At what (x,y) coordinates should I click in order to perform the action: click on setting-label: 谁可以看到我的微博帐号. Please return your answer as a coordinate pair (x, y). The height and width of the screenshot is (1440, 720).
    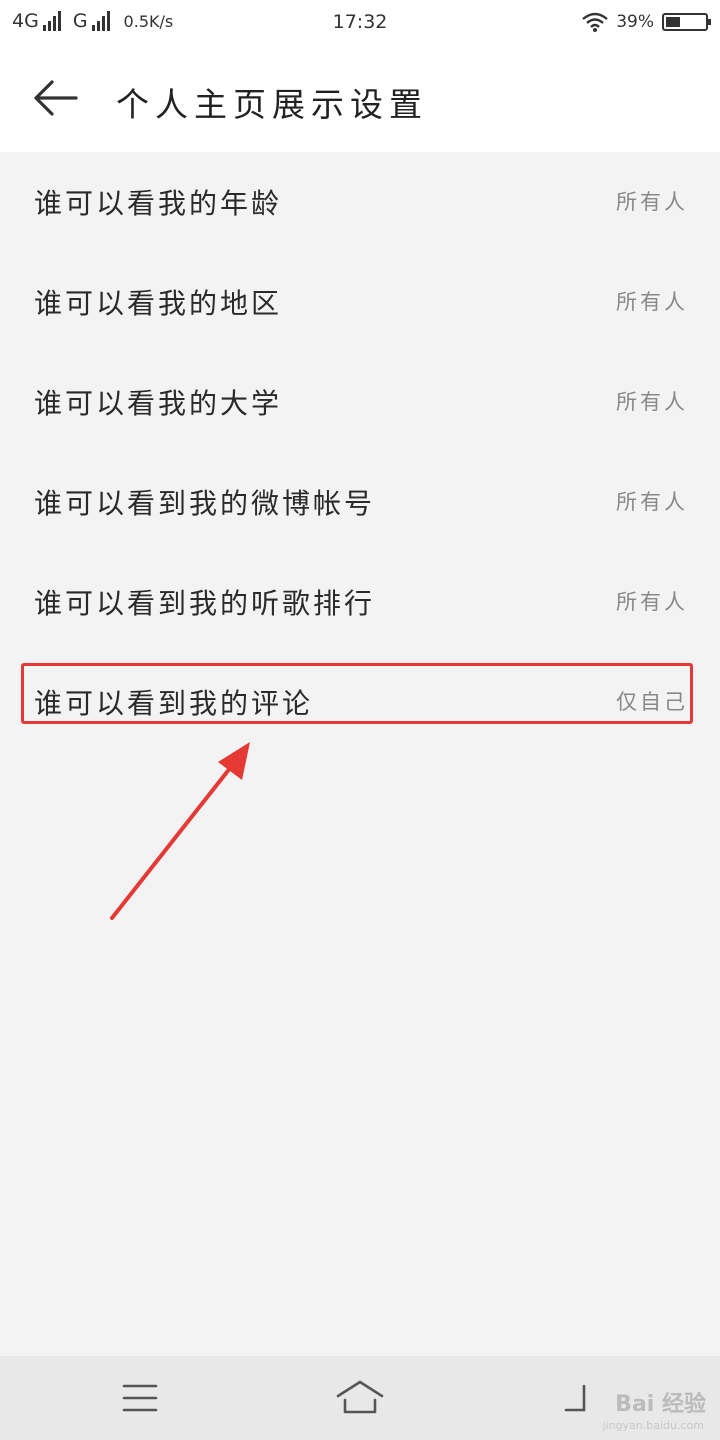
    Looking at the image, I should click on (205, 503).